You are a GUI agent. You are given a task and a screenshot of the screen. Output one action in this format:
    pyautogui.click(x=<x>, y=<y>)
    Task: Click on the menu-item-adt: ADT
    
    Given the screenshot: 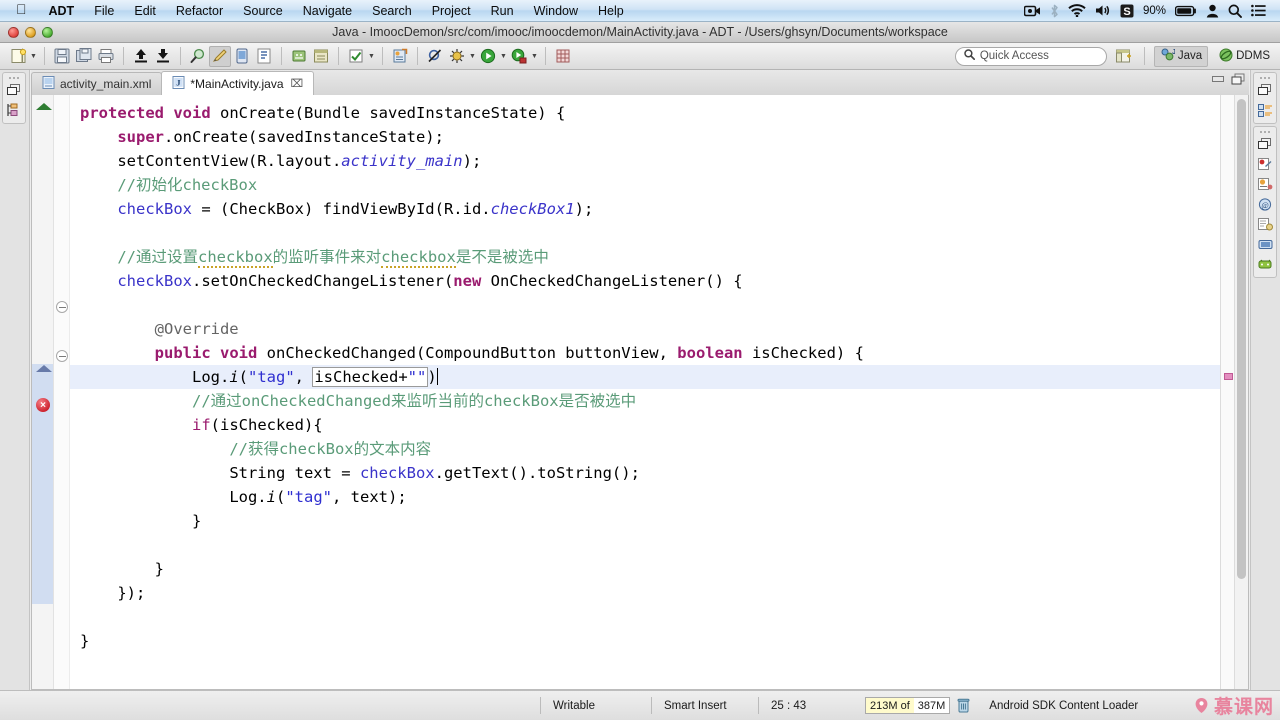 What is the action you would take?
    pyautogui.click(x=62, y=11)
    